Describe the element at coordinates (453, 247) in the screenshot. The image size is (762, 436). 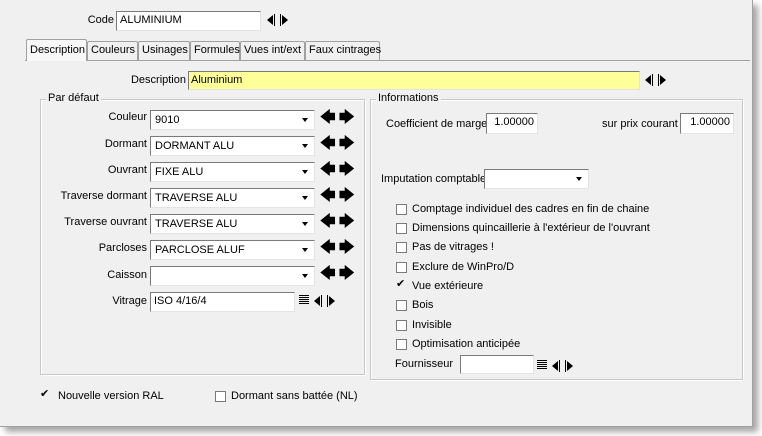
I see `pas-vitrages-label: Pas de vitrages !` at that location.